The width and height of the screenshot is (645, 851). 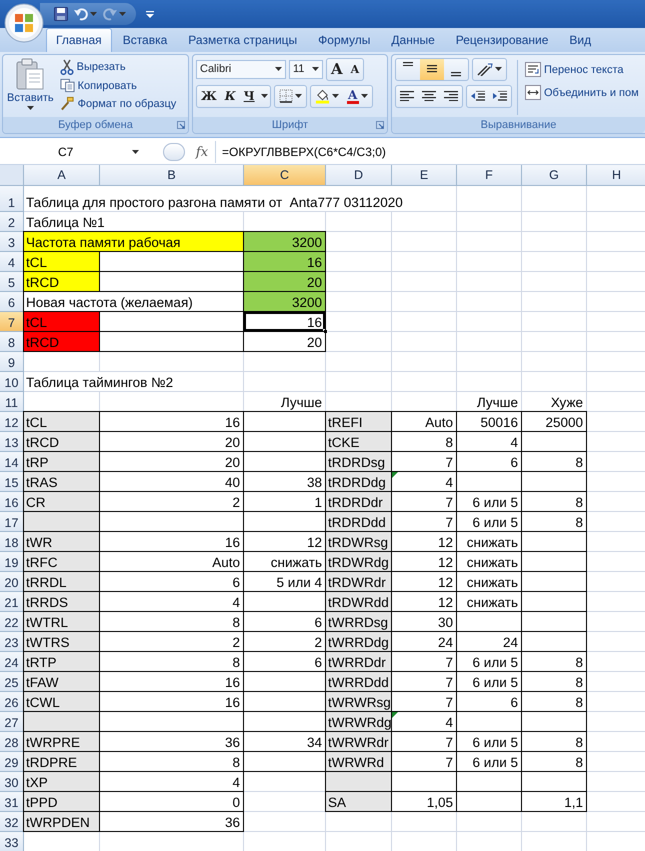 I want to click on row-header: 28, so click(x=12, y=742).